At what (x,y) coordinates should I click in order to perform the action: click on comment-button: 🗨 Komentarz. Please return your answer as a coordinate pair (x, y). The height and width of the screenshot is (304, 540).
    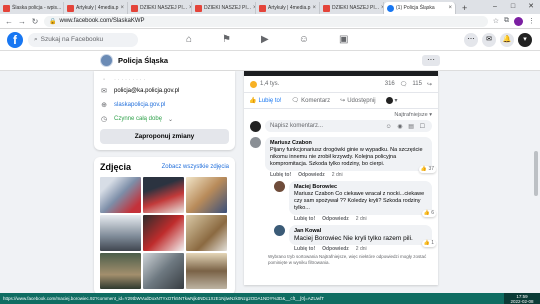
    Looking at the image, I should click on (311, 101).